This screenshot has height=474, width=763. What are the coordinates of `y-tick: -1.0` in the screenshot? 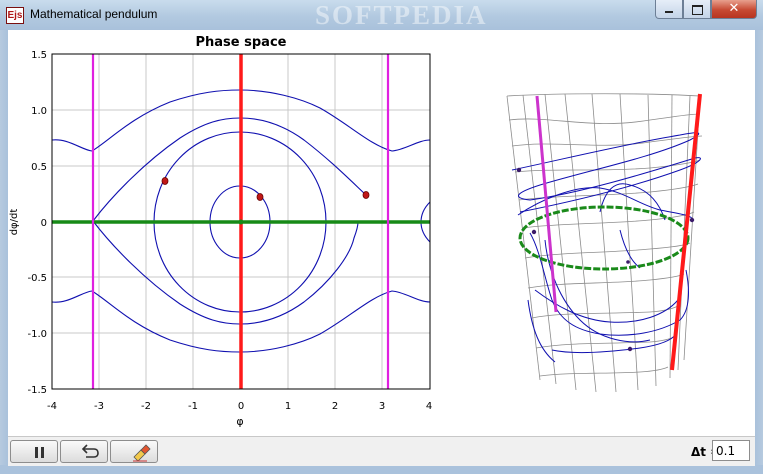 It's located at (37, 334).